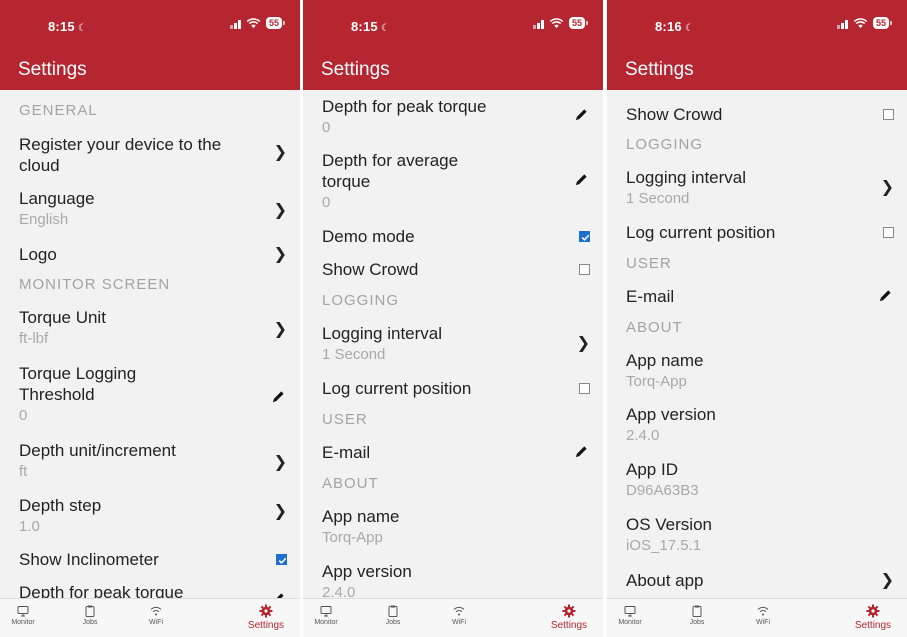 The width and height of the screenshot is (907, 637). What do you see at coordinates (78, 384) in the screenshot?
I see `setting-title: Torque Logging Threshold` at bounding box center [78, 384].